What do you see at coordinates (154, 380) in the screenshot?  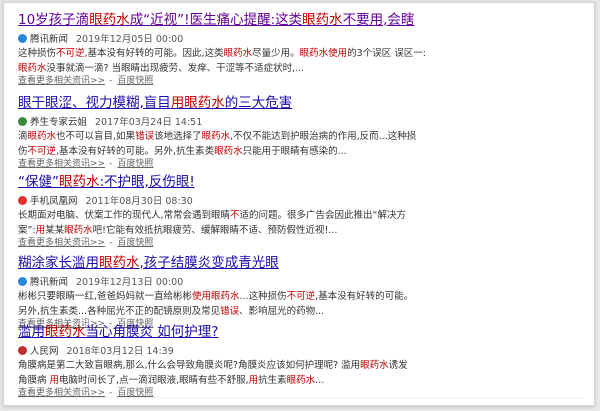 I see `text-segment: 电脑时间长了,点一滴润眼液,眼睛有些不舒服,` at bounding box center [154, 380].